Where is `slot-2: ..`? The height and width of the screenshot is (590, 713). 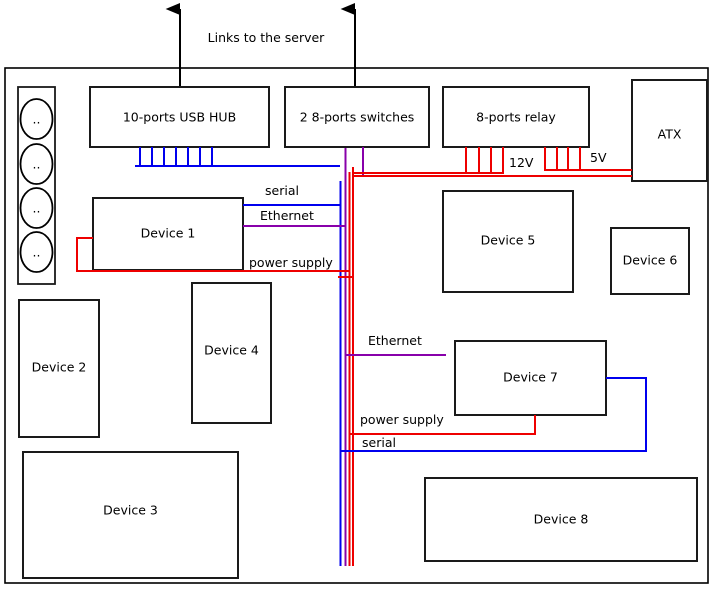
slot-2: .. is located at coordinates (36, 164).